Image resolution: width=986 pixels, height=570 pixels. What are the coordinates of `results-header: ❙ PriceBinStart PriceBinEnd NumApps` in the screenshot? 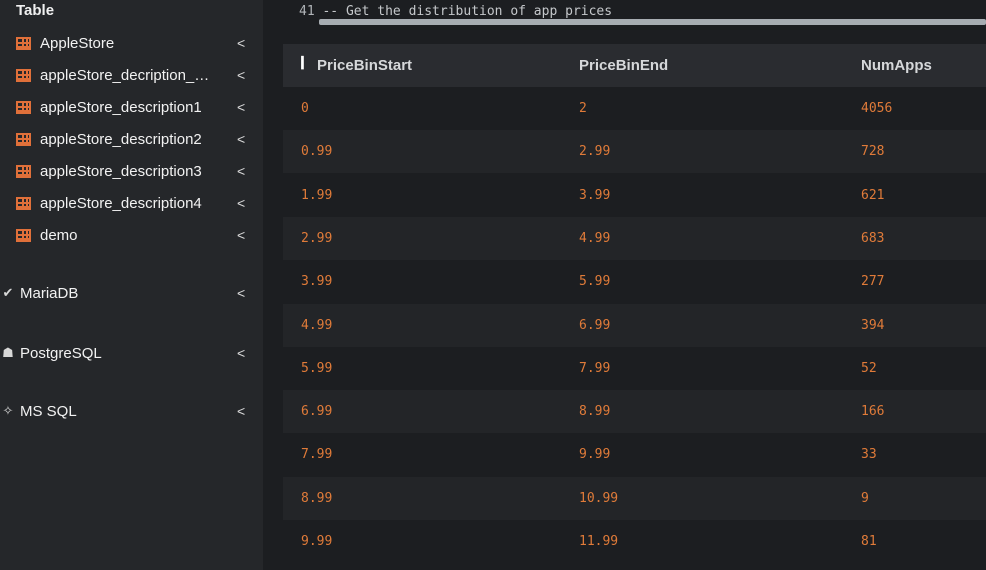 It's located at (634, 65).